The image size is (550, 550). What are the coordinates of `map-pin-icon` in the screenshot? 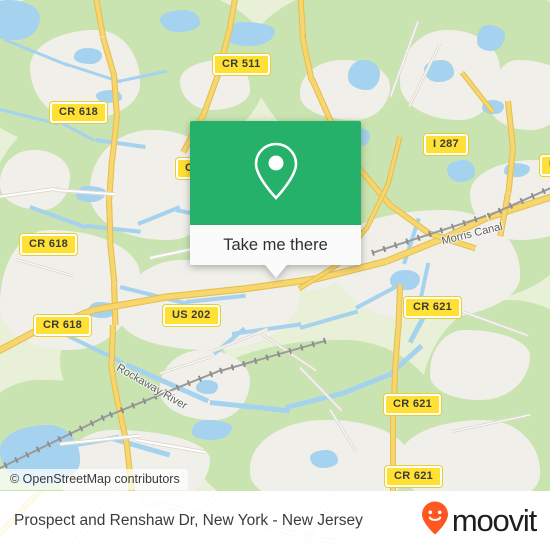 It's located at (276, 173).